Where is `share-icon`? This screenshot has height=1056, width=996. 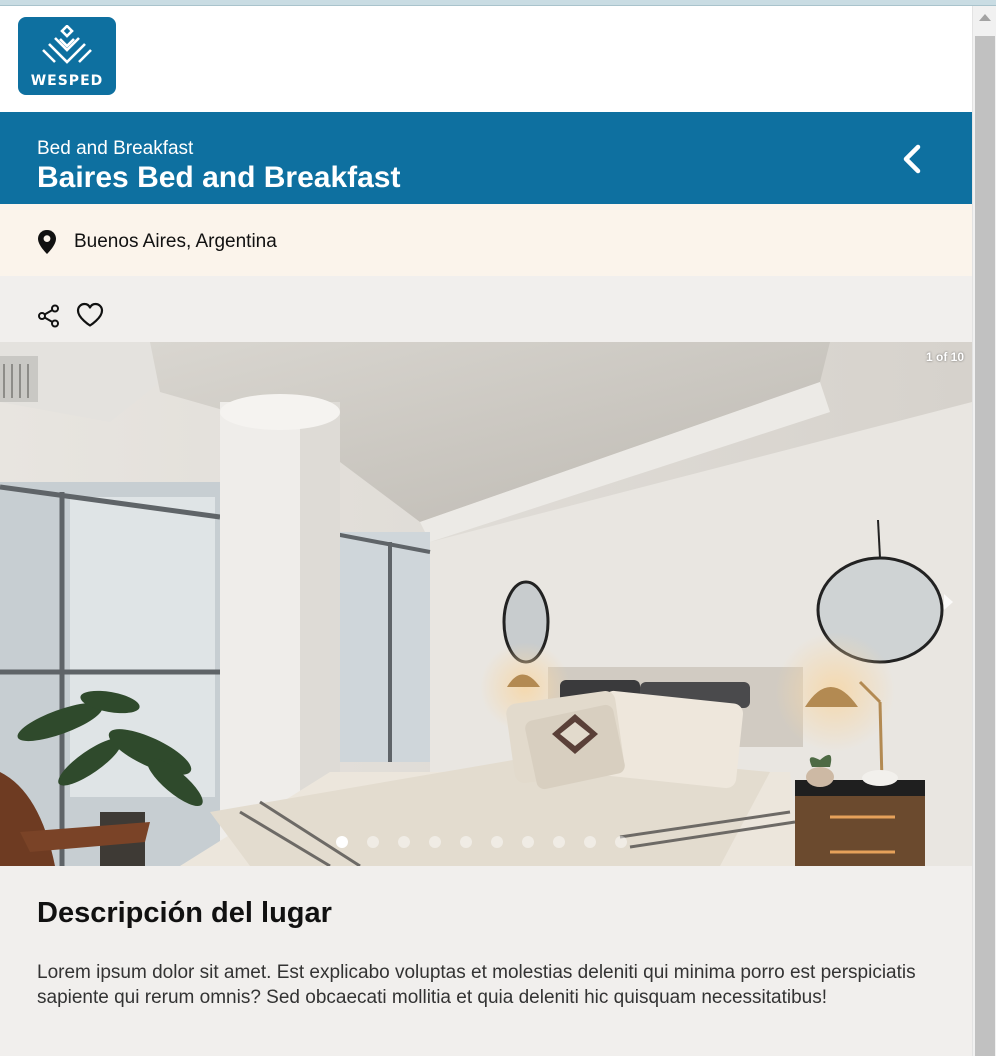 share-icon is located at coordinates (49, 316).